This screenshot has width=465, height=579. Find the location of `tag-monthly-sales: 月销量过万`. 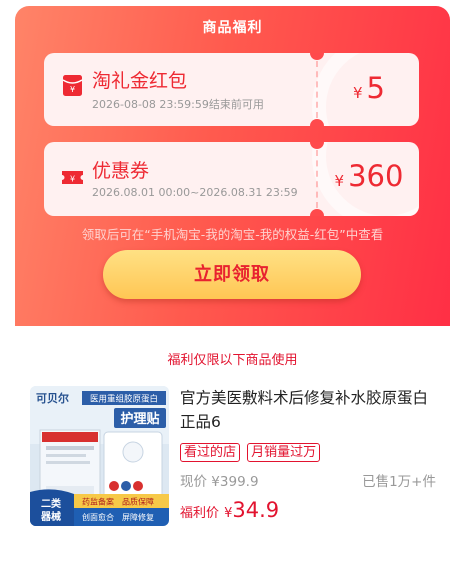

tag-monthly-sales: 月销量过万 is located at coordinates (284, 452).